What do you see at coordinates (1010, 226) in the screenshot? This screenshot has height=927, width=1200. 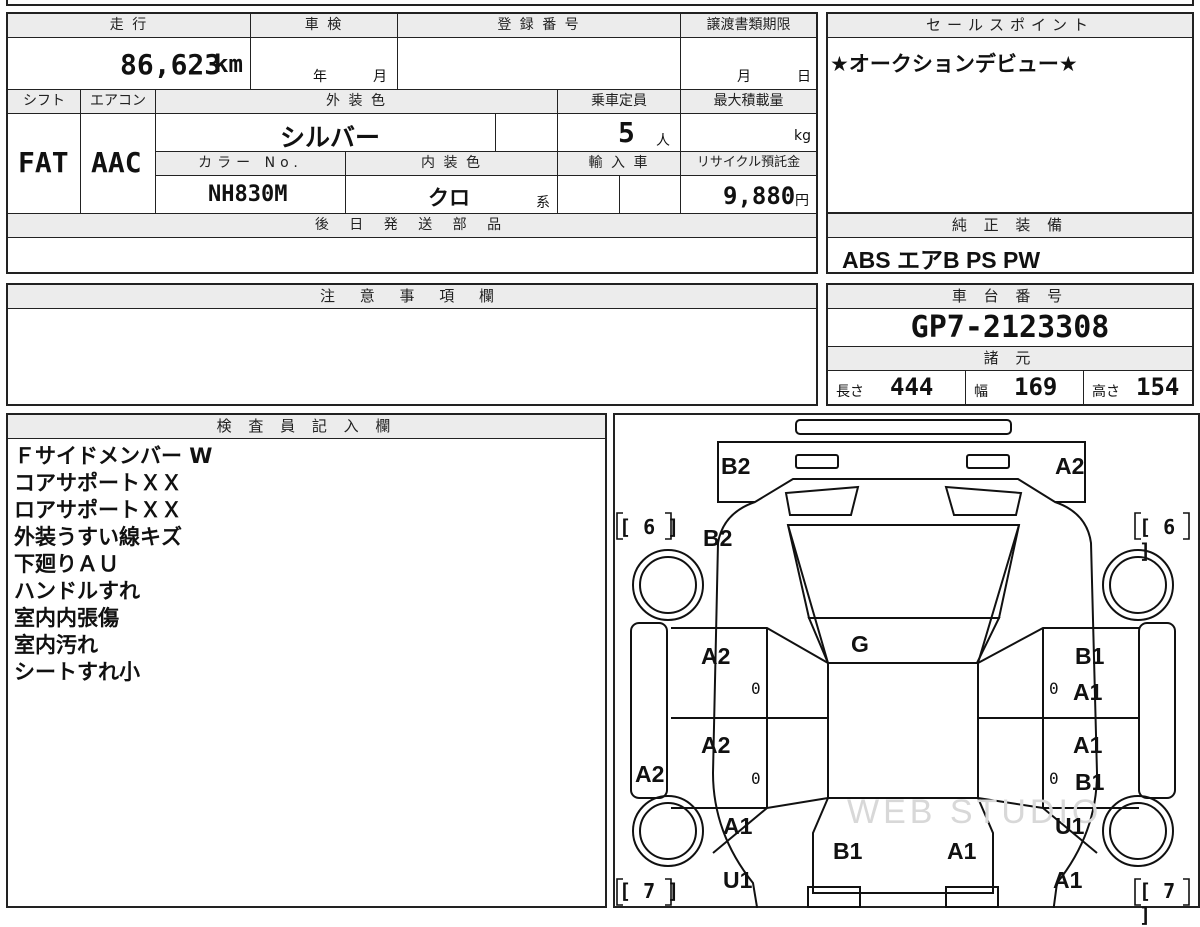 I see `equipment-label: 純 正 装 備` at bounding box center [1010, 226].